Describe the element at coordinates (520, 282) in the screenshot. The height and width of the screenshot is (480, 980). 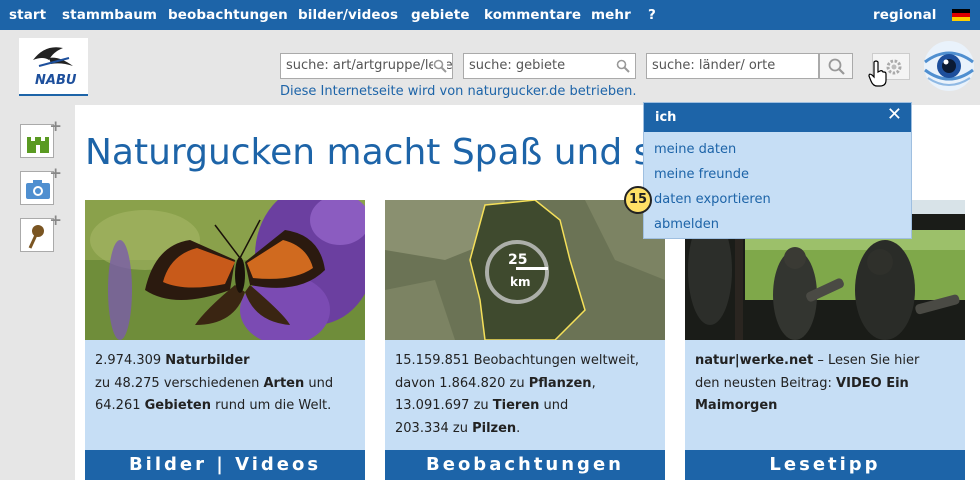
I see `map-scale-unit: km` at that location.